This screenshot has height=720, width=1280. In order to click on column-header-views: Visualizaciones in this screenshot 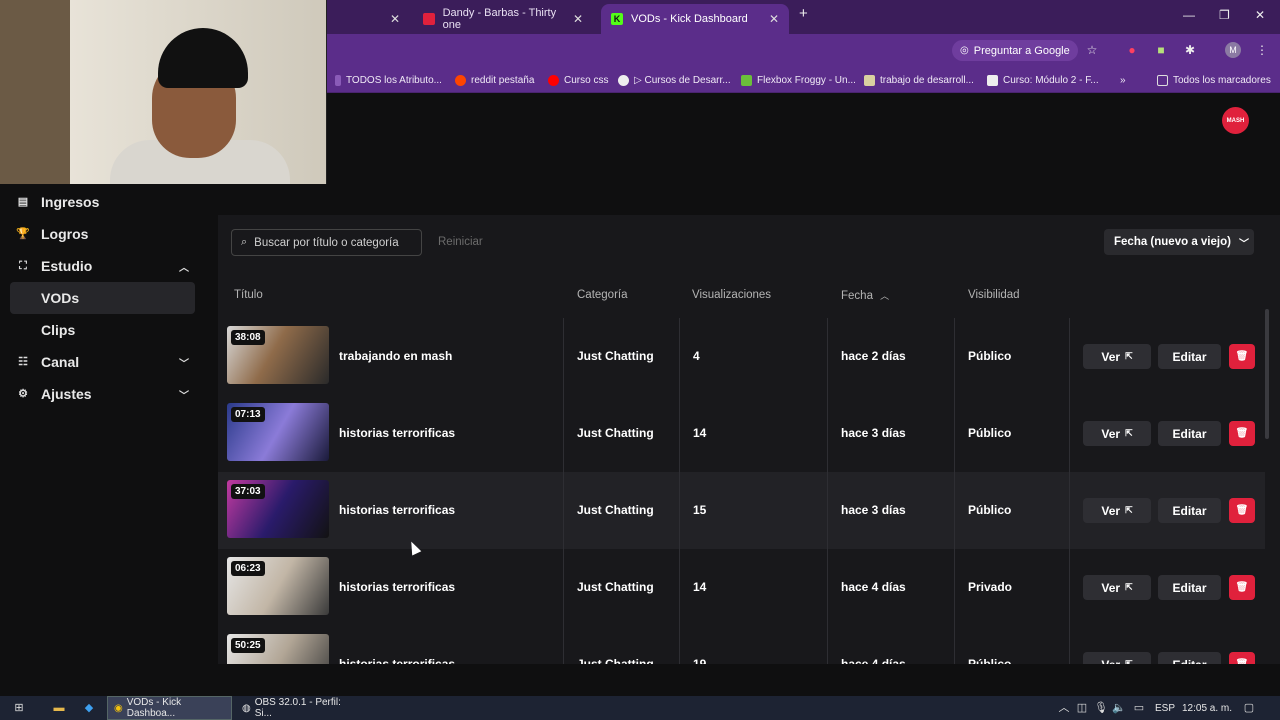, I will do `click(731, 295)`.